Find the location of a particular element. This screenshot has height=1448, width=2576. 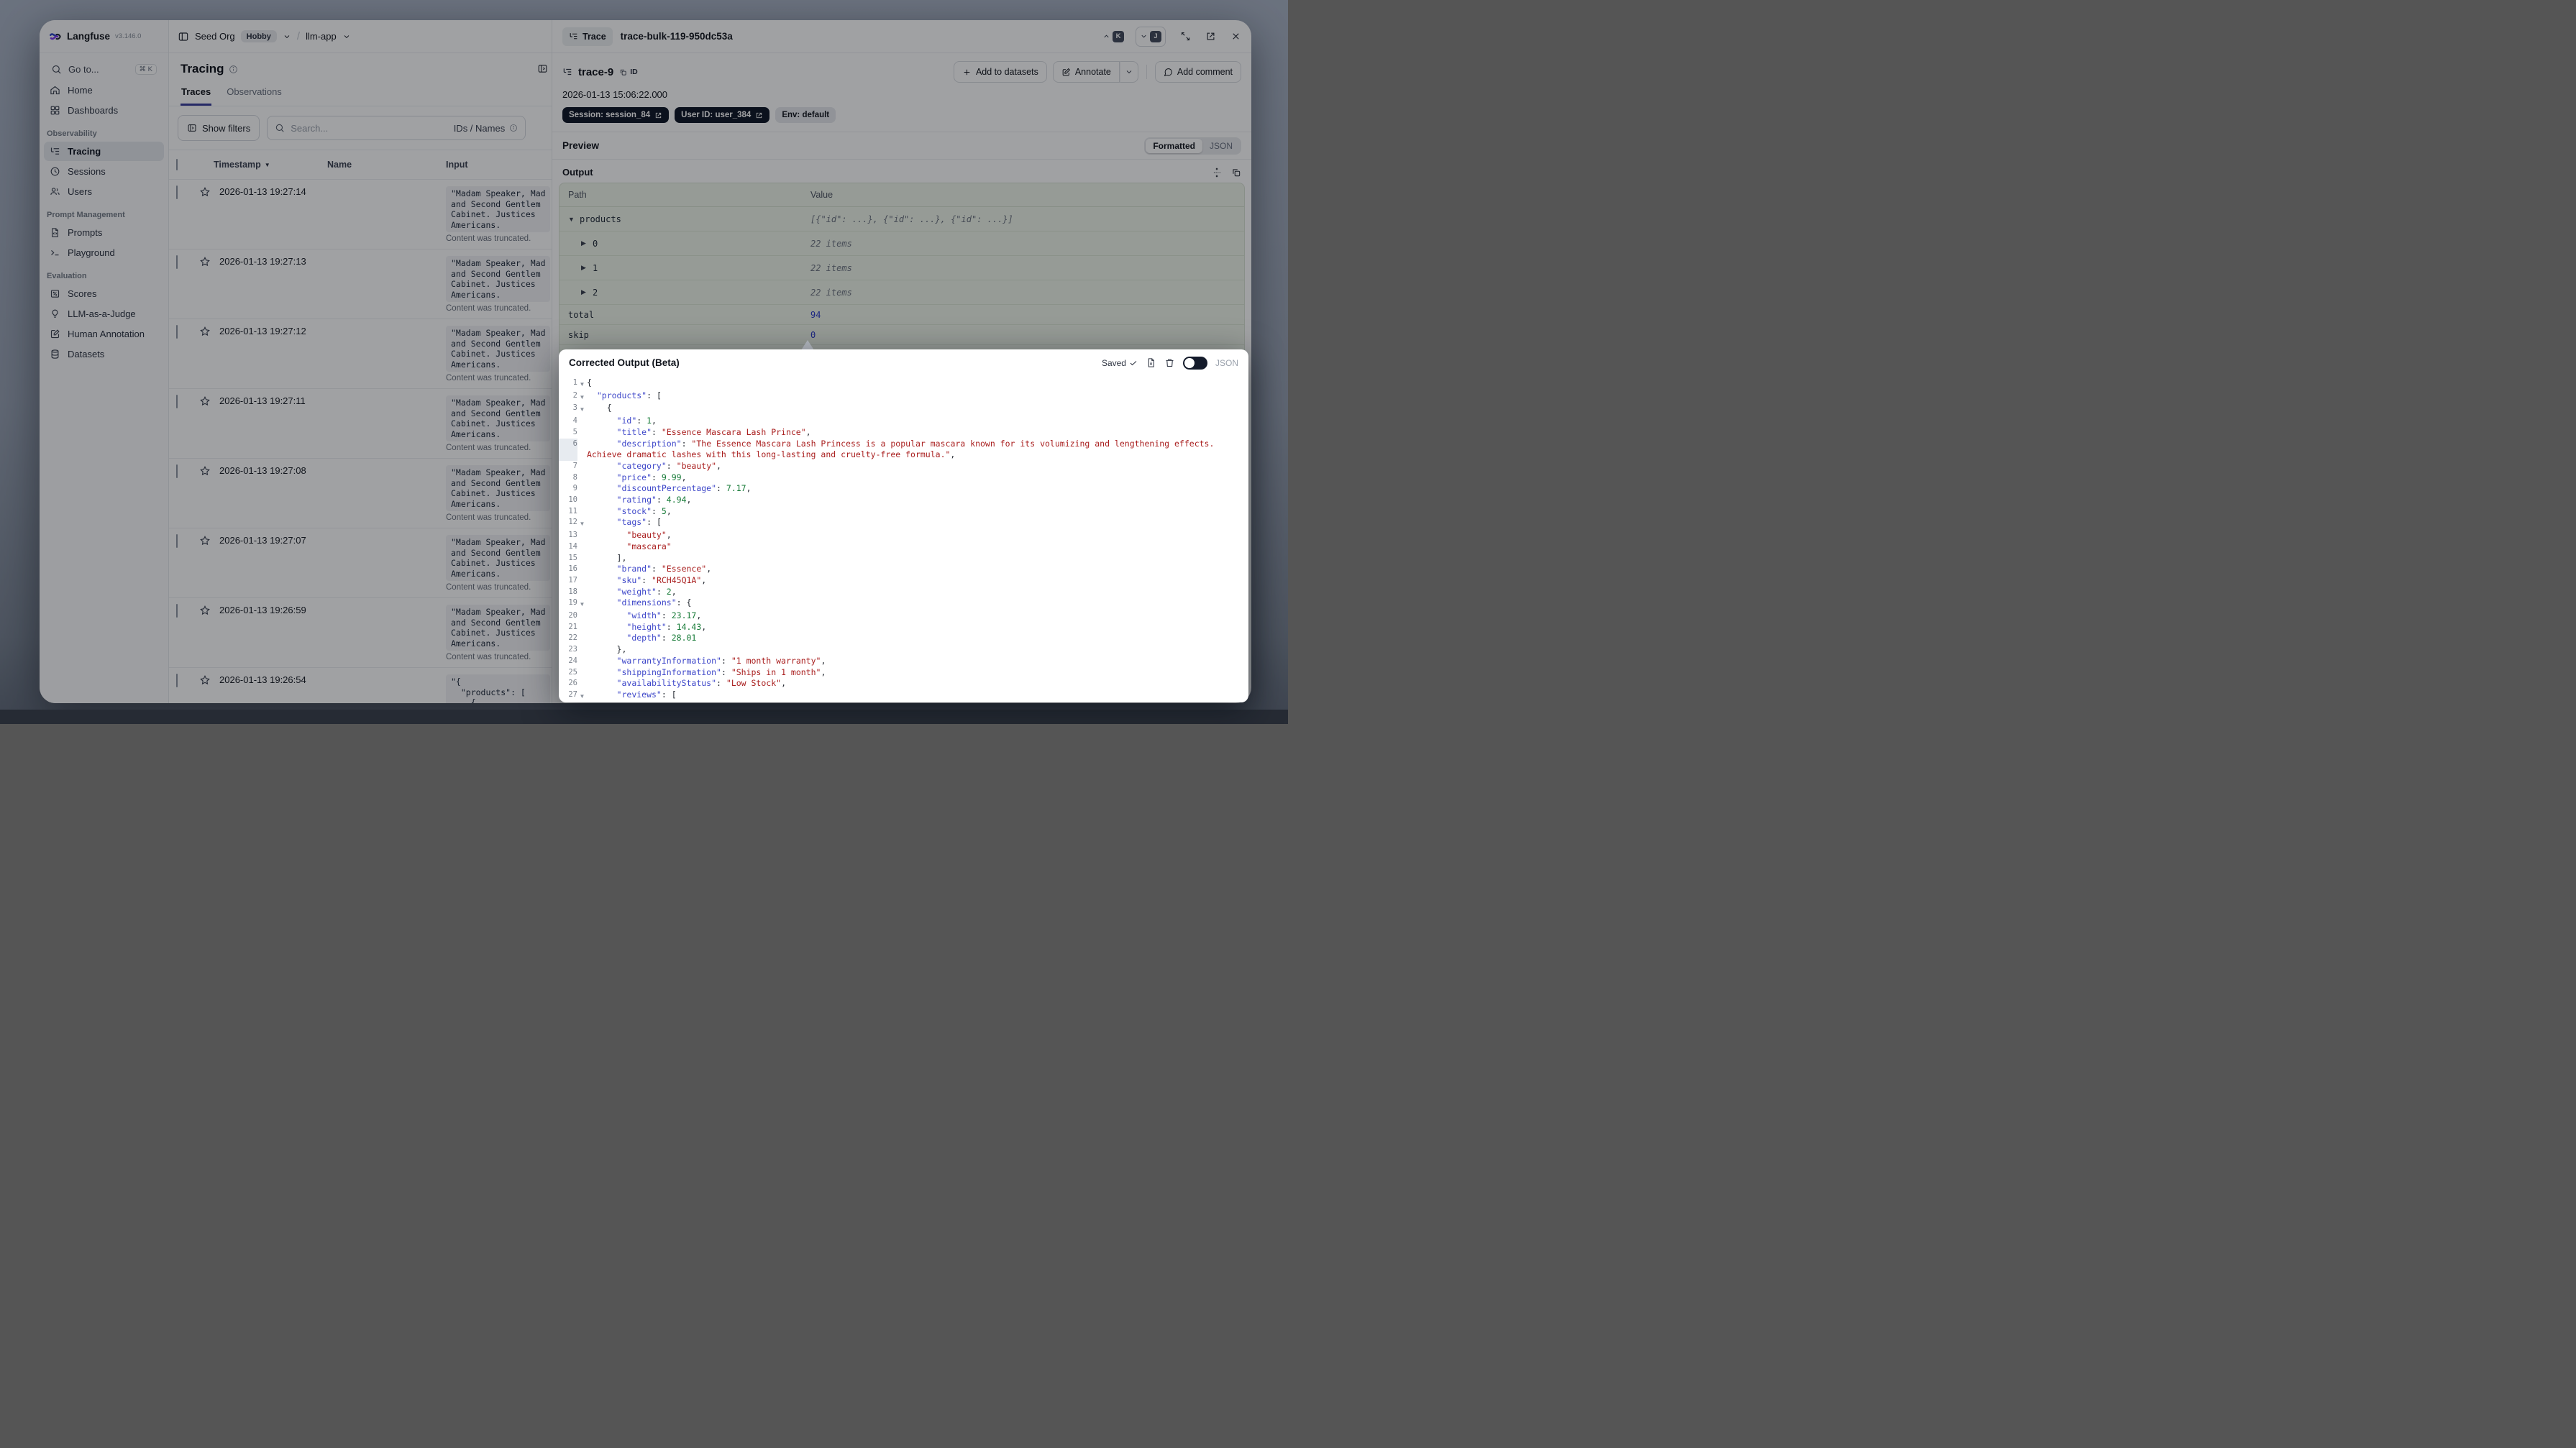

line-number: 14 is located at coordinates (572, 546).